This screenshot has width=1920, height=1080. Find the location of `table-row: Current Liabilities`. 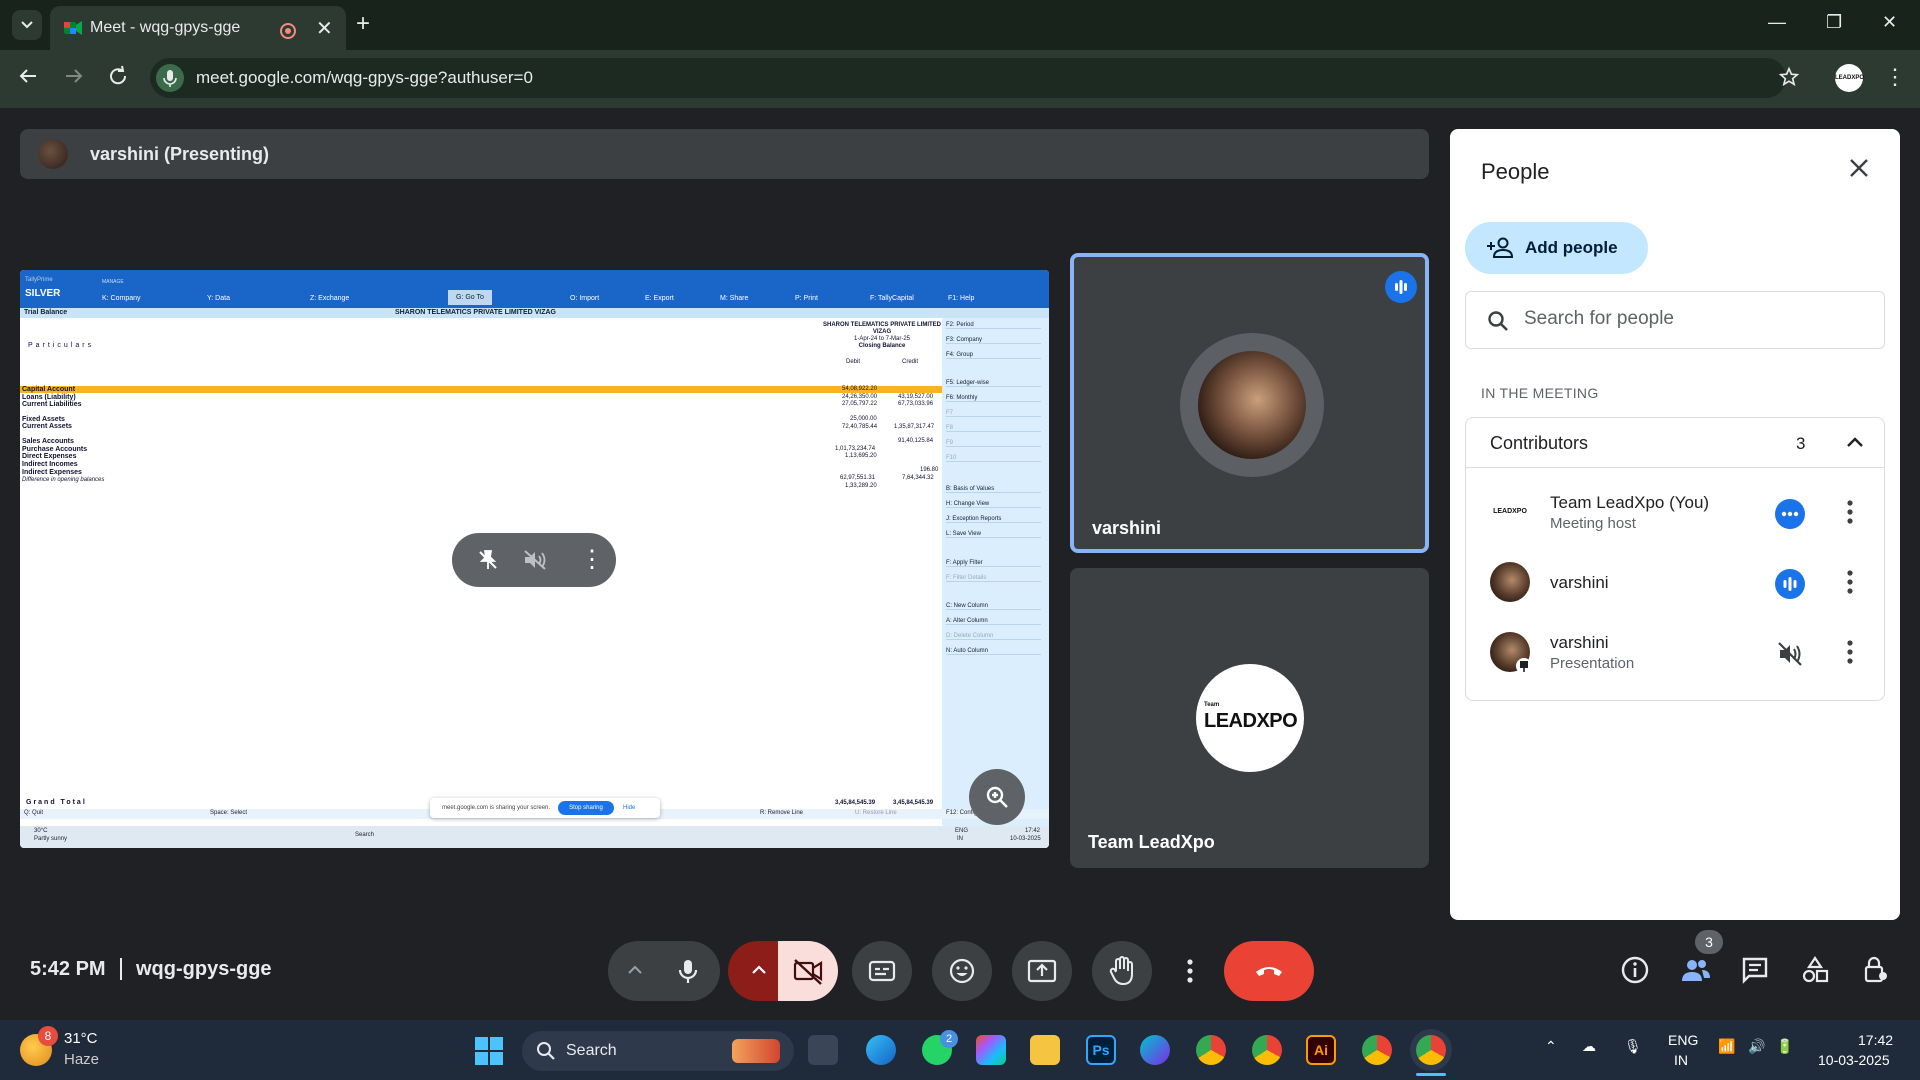

table-row: Current Liabilities is located at coordinates (52, 404).